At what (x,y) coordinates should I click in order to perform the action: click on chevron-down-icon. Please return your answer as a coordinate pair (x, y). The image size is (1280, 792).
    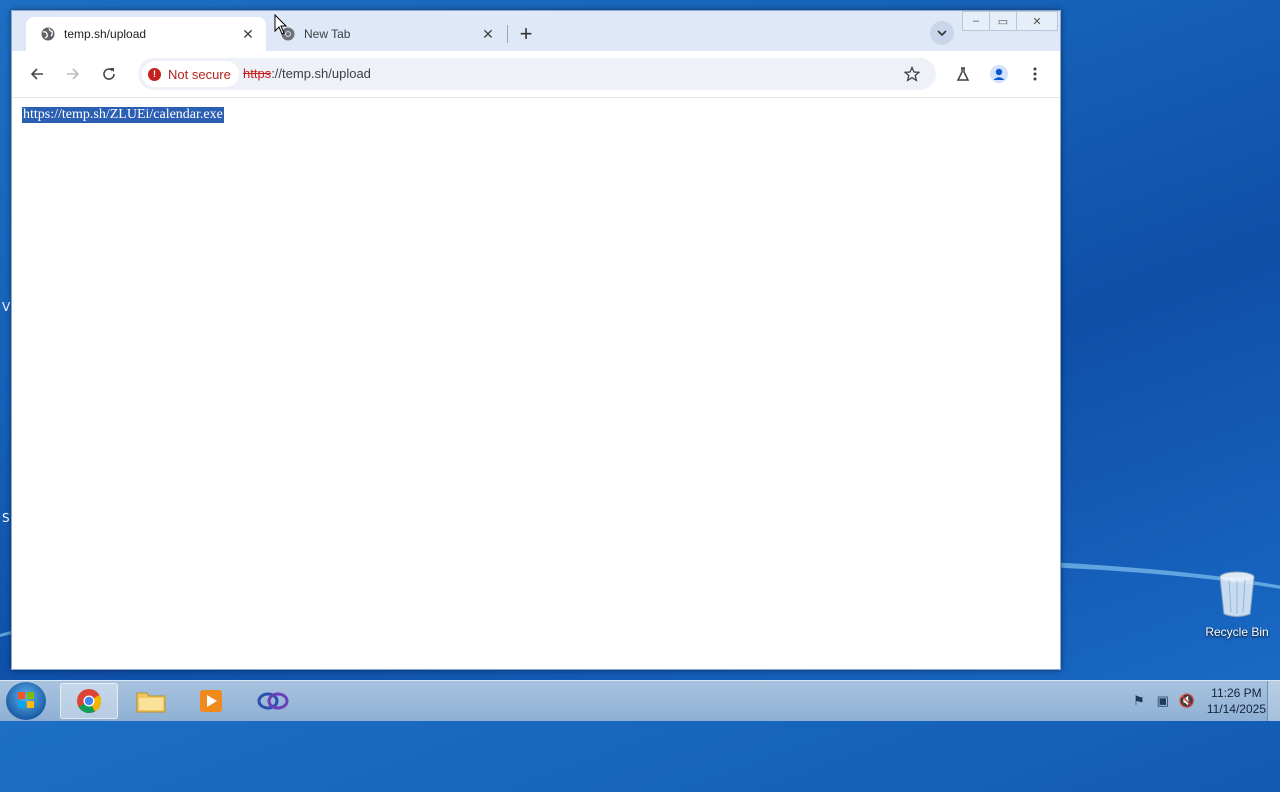
    Looking at the image, I should click on (942, 33).